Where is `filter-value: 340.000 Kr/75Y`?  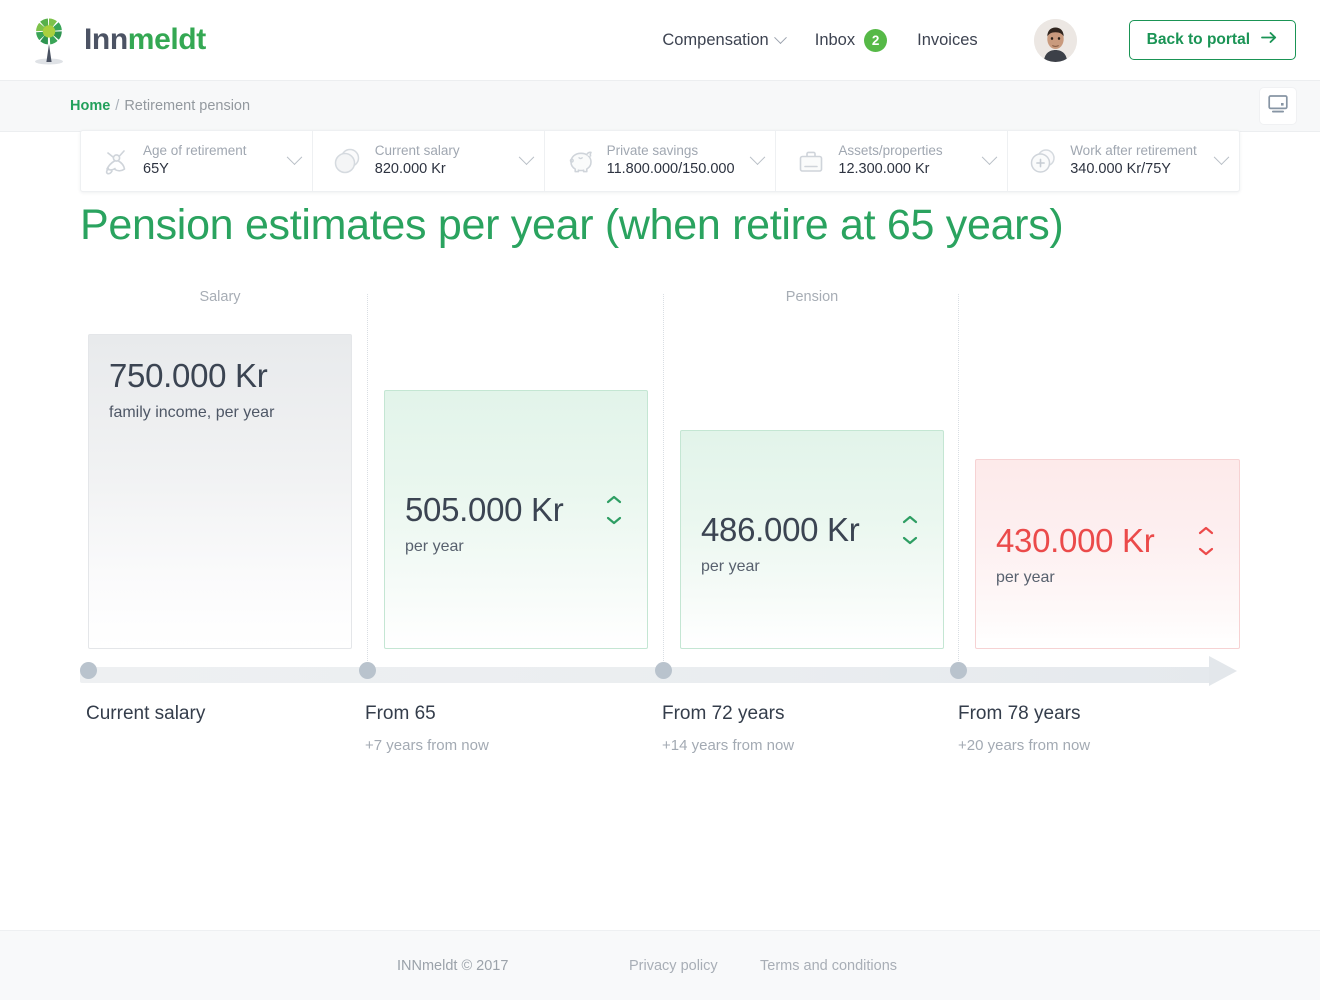
filter-value: 340.000 Kr/75Y is located at coordinates (1120, 169).